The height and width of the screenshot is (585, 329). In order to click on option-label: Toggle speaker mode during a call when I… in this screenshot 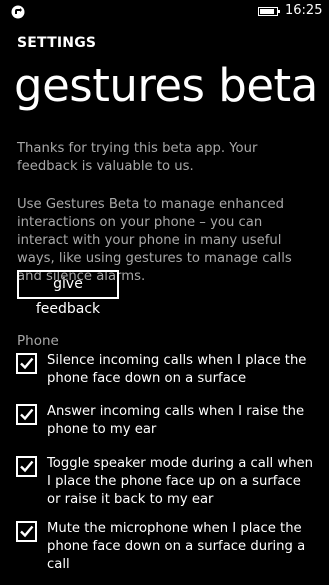, I will do `click(180, 481)`.